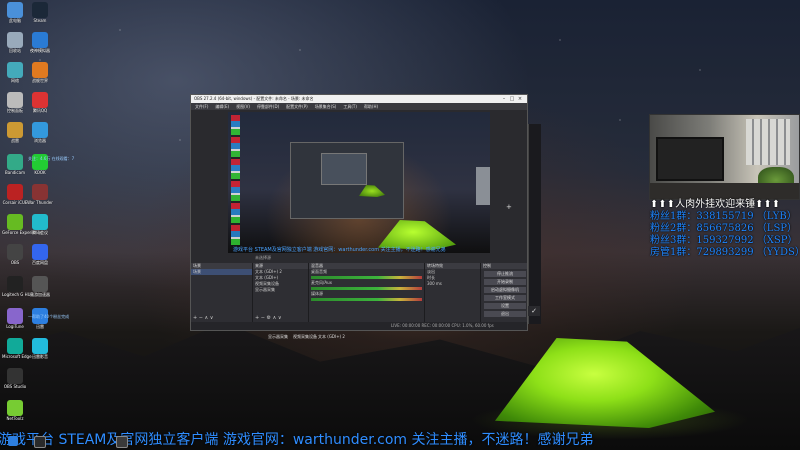 This screenshot has width=800, height=450. What do you see at coordinates (483, 186) in the screenshot?
I see `preview-cam-thumb` at bounding box center [483, 186].